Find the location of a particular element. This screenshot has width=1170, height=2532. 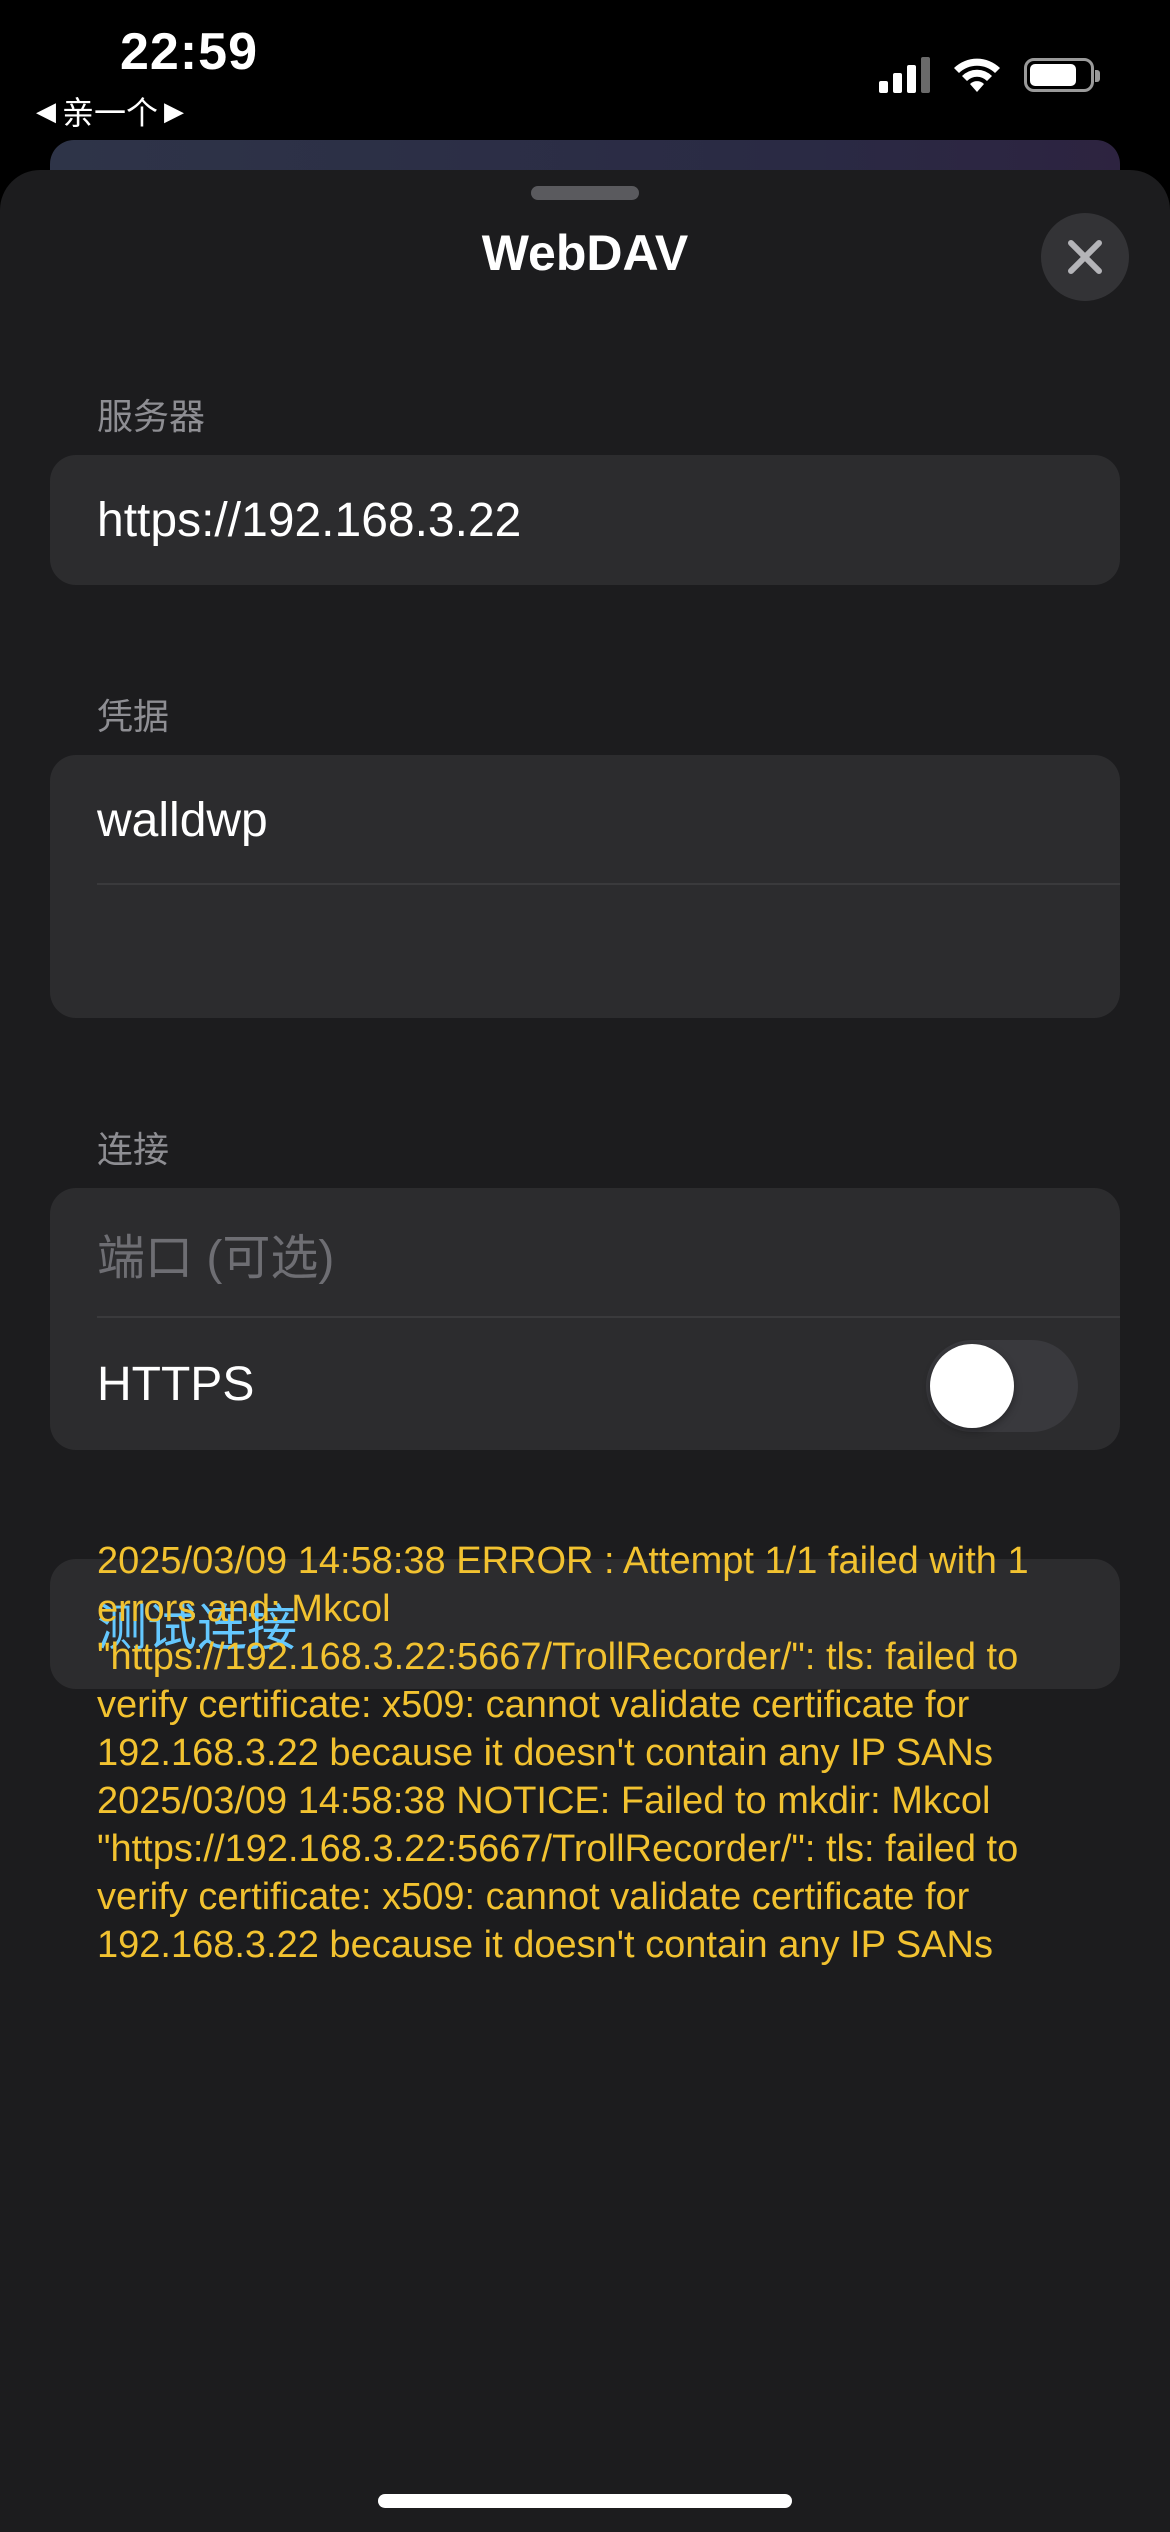

forward-arrow-icon: ▶ is located at coordinates (174, 110).